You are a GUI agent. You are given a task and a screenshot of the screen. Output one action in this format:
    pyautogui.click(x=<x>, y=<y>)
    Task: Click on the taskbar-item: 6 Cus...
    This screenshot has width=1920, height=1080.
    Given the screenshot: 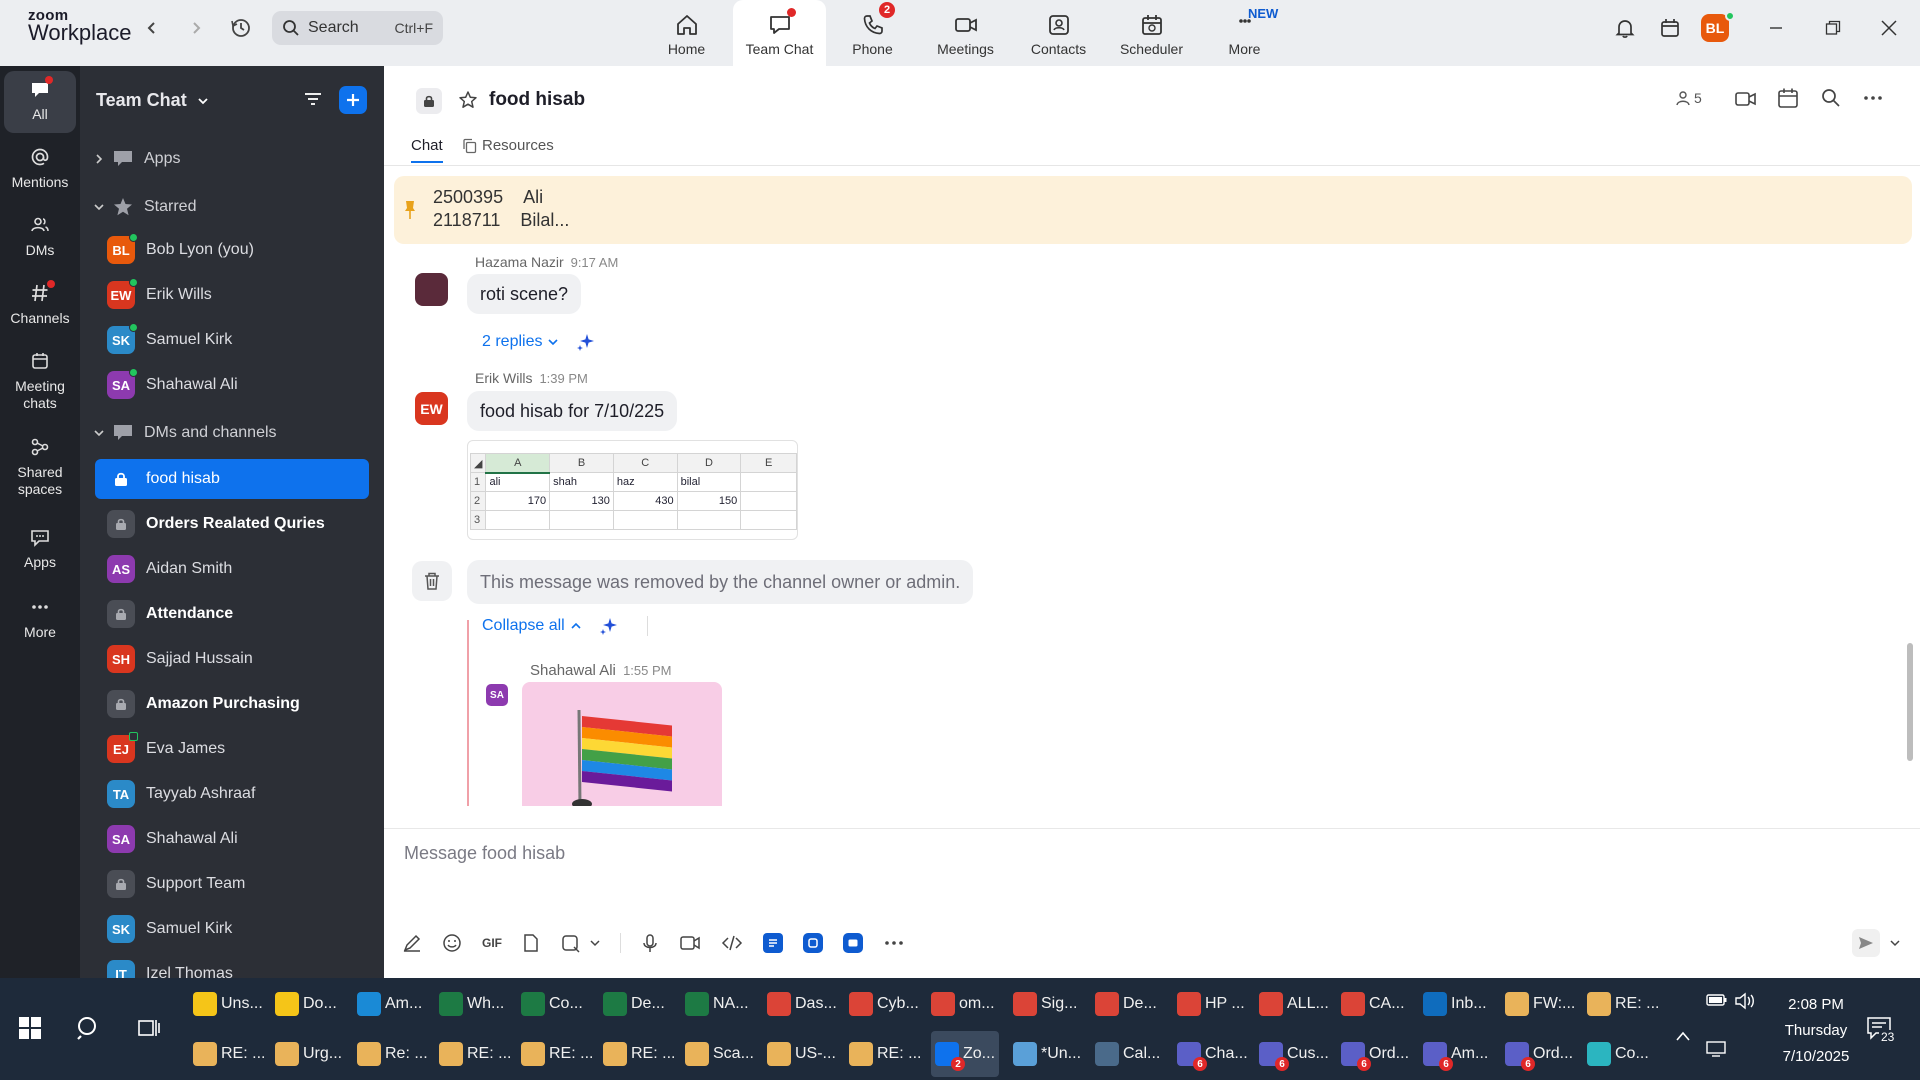 What is the action you would take?
    pyautogui.click(x=1294, y=1054)
    